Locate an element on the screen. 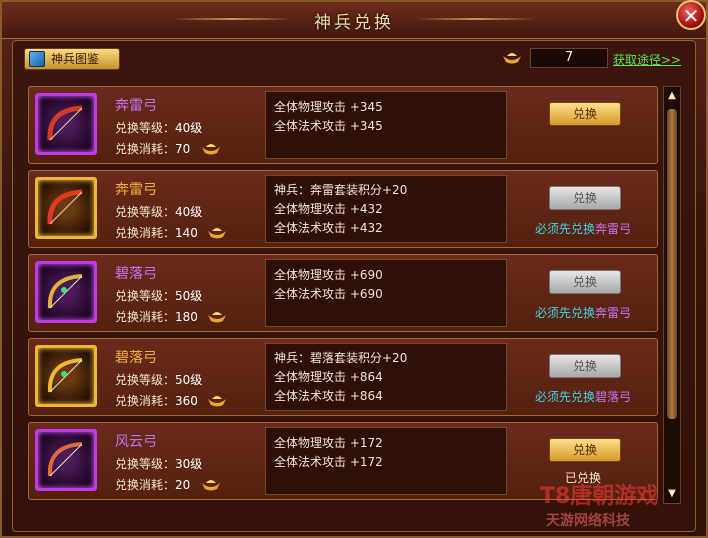 This screenshot has height=538, width=708. cost-value: 360 is located at coordinates (186, 401).